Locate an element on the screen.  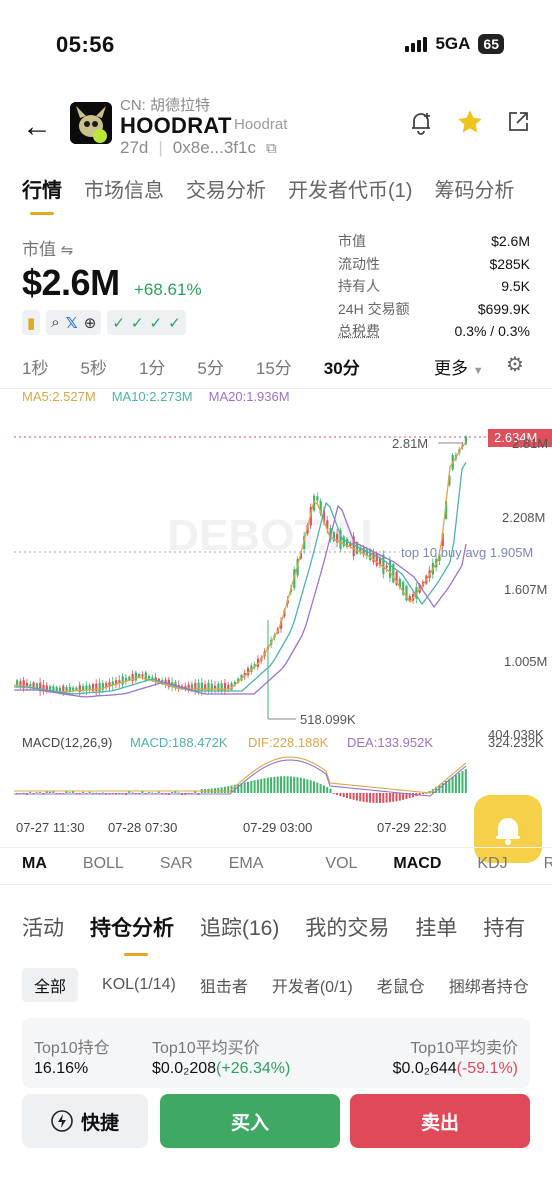
token-address: 0x8e...3f1c is located at coordinates (214, 147).